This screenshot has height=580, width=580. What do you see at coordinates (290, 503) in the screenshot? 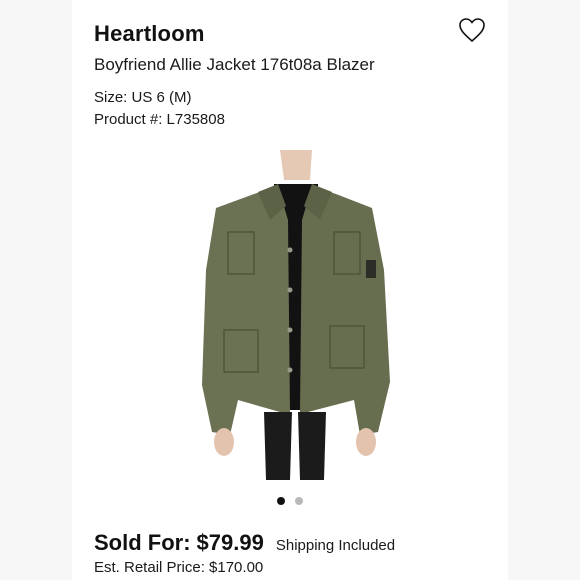
I see `image-pagination` at bounding box center [290, 503].